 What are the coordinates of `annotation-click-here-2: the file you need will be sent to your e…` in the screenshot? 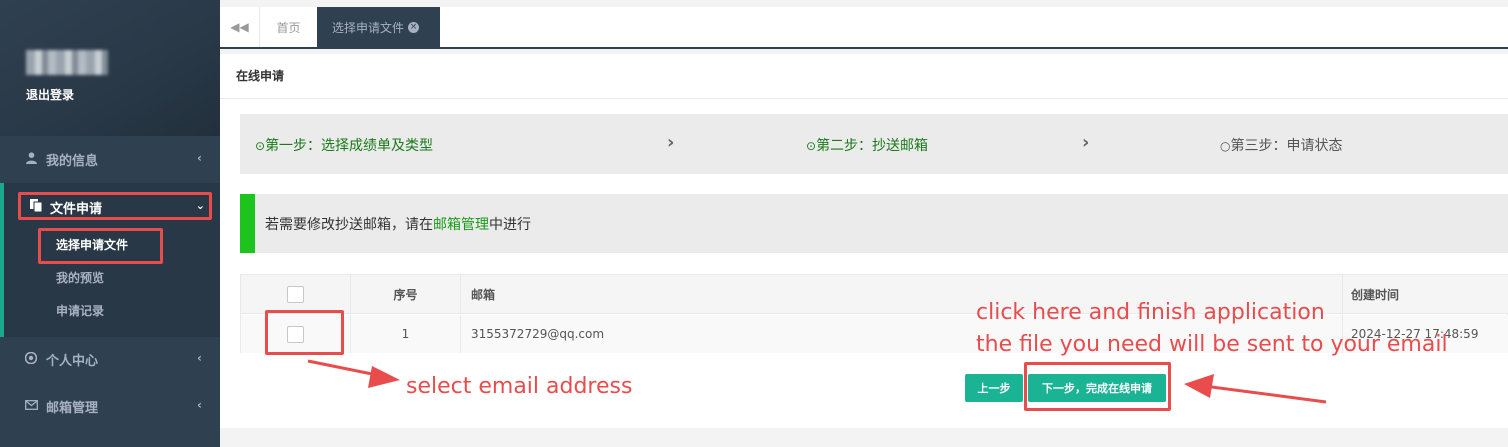 It's located at (1212, 344).